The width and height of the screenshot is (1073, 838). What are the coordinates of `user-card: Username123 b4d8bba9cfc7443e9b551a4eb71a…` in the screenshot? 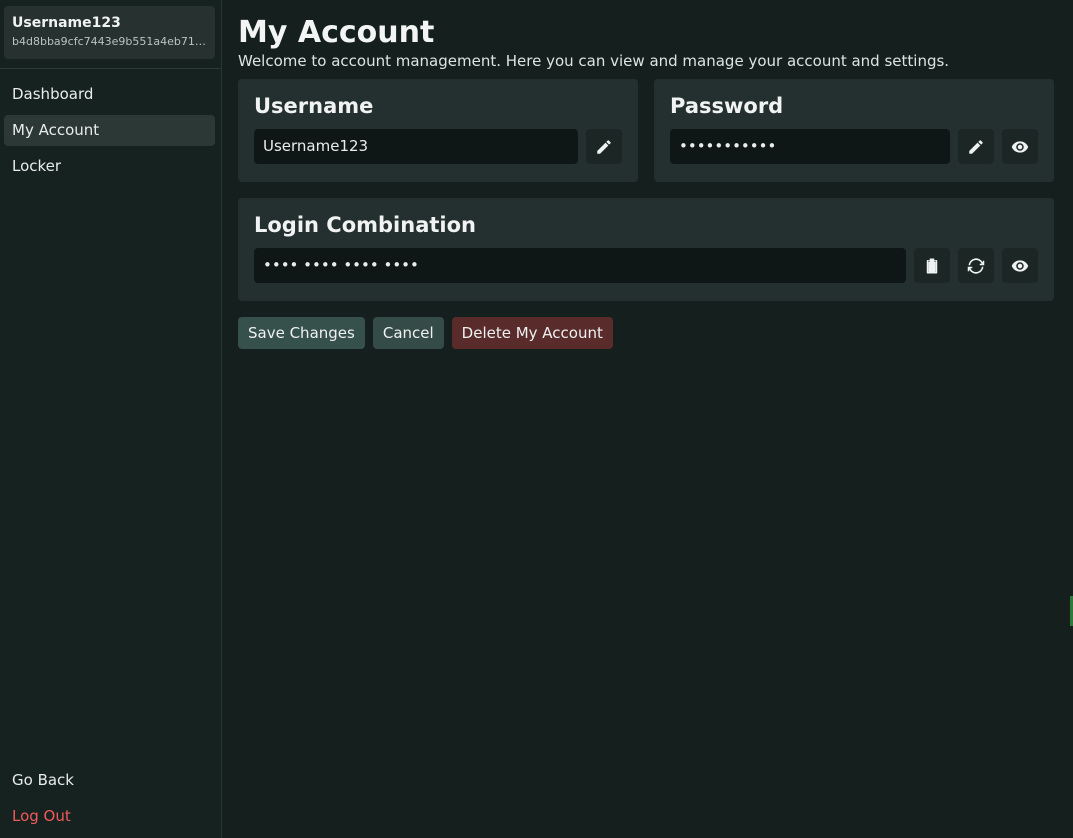 It's located at (109, 32).